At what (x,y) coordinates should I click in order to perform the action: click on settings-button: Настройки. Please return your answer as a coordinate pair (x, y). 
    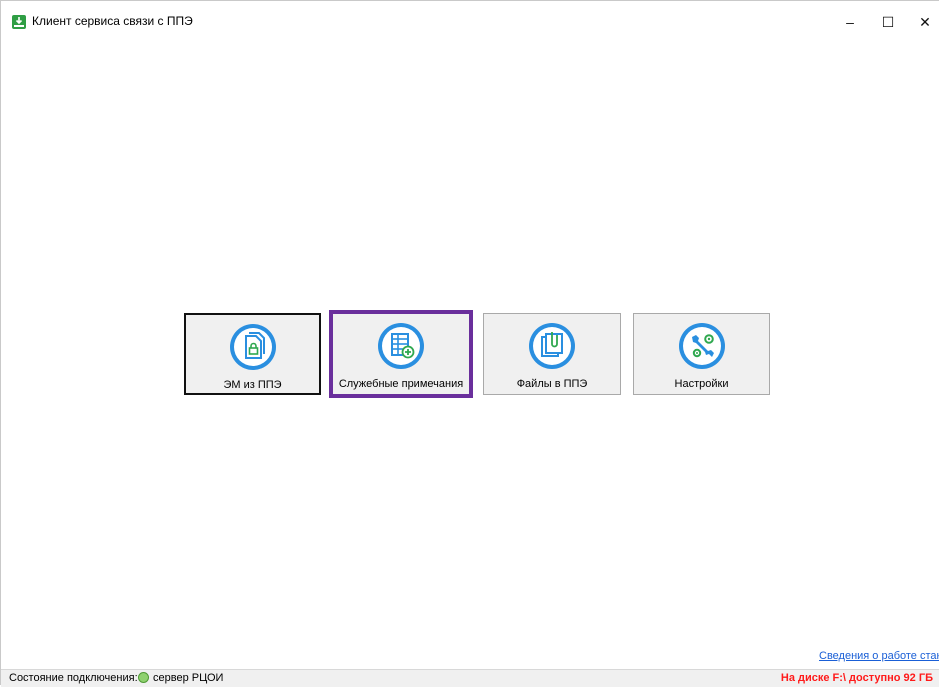
    Looking at the image, I should click on (701, 354).